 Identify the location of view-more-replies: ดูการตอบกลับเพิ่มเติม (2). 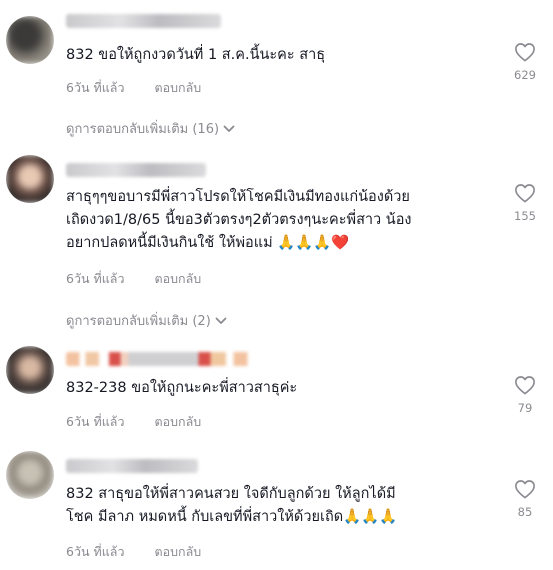
(146, 320).